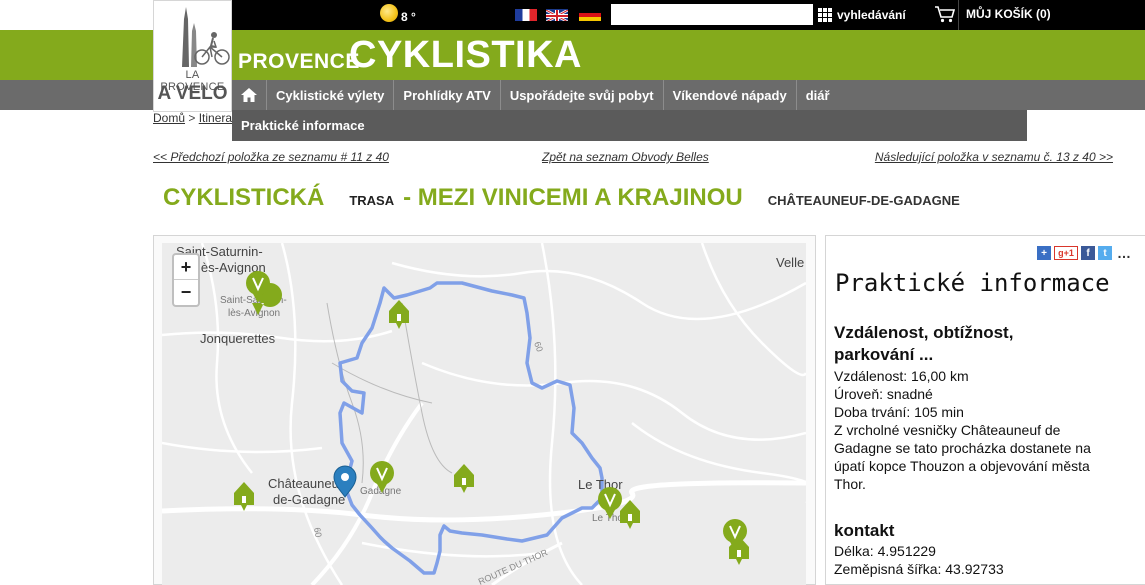 The height and width of the screenshot is (585, 1145). What do you see at coordinates (901, 376) in the screenshot?
I see `distance-value: Vzdálenost: 16,00 km` at bounding box center [901, 376].